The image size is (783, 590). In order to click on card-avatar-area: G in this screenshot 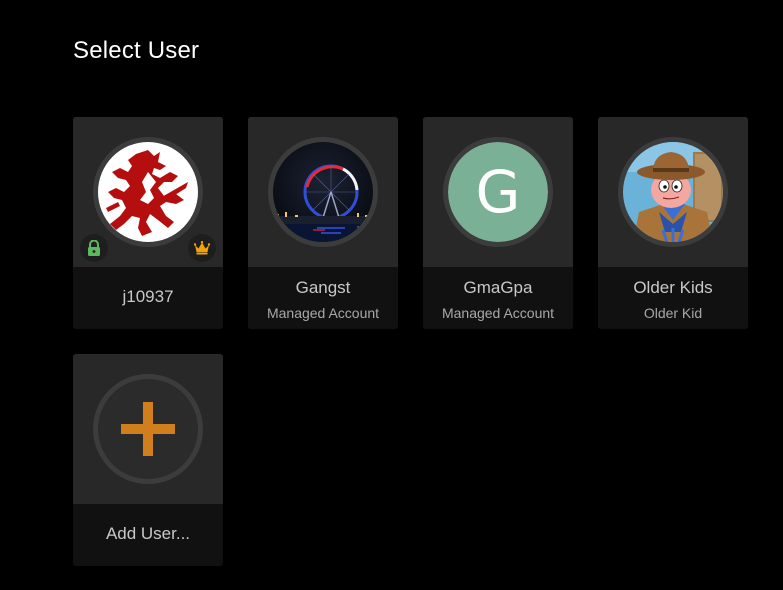, I will do `click(498, 192)`.